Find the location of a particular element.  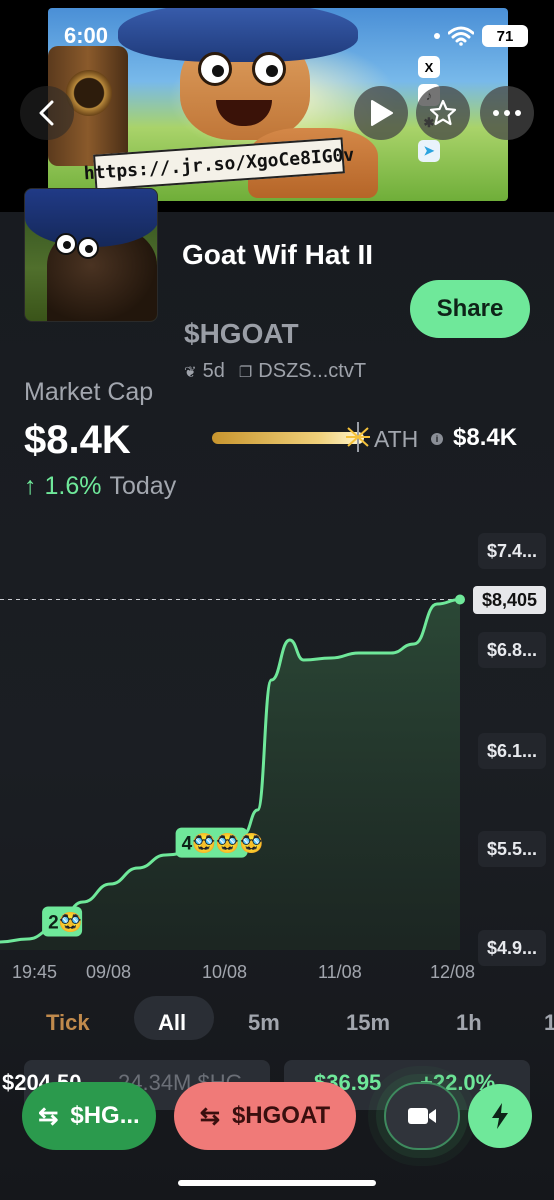

play-button is located at coordinates (381, 113).